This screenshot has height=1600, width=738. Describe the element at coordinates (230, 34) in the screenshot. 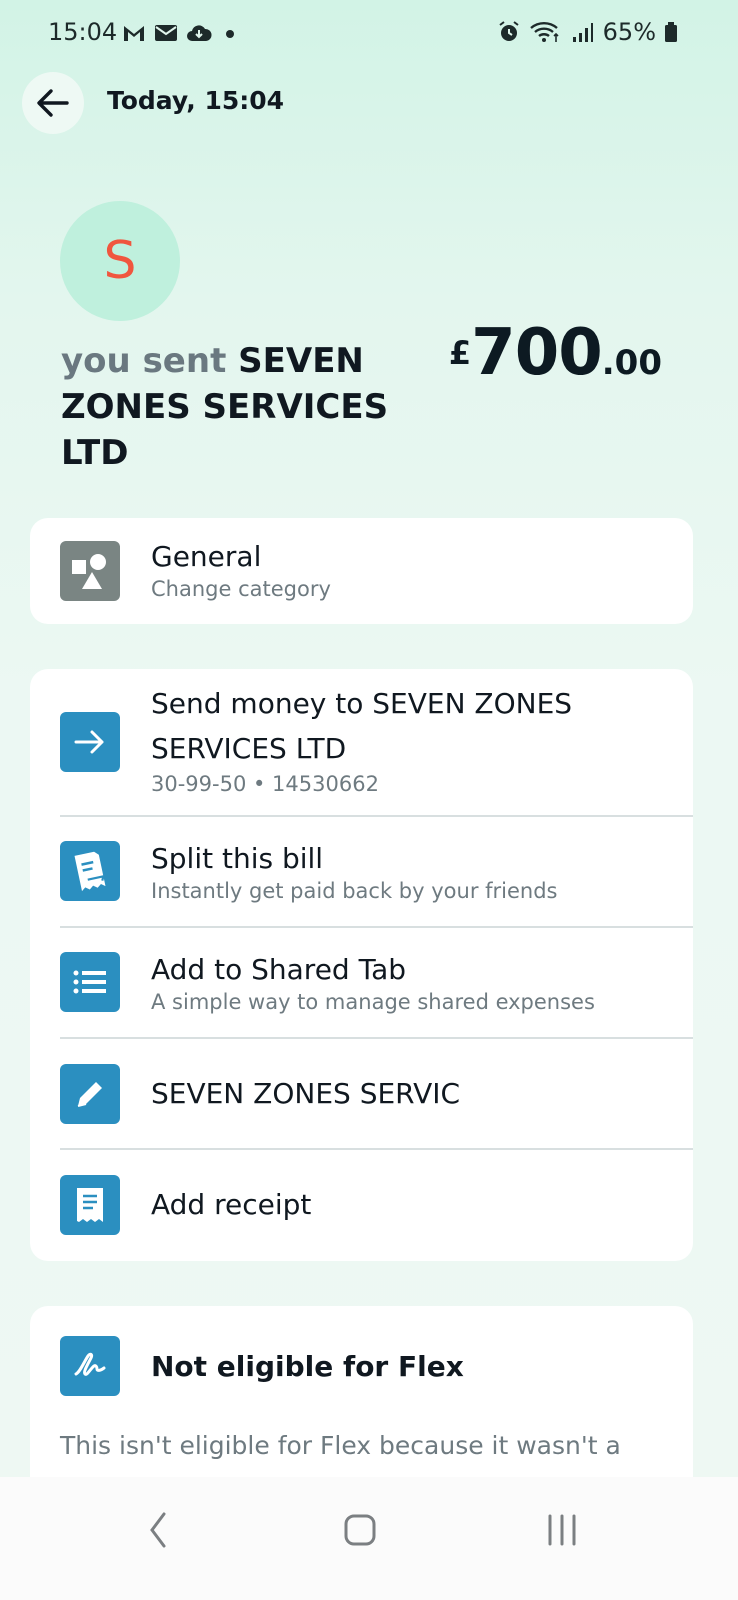

I see `dot-icon` at that location.